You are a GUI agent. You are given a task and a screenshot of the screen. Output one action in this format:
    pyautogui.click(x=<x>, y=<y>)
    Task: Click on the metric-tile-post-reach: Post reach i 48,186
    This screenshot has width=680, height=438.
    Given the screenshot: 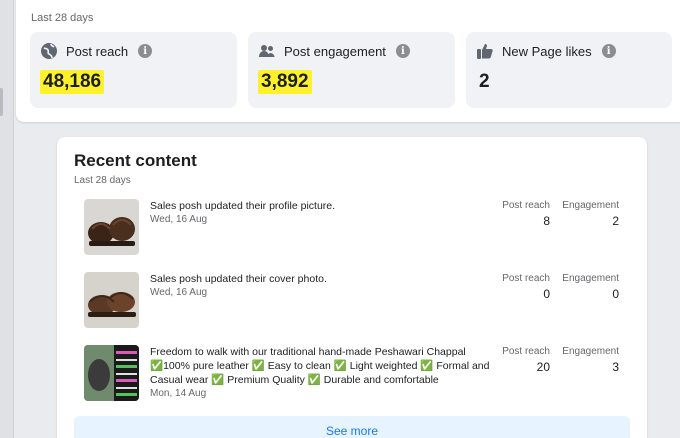 What is the action you would take?
    pyautogui.click(x=133, y=70)
    